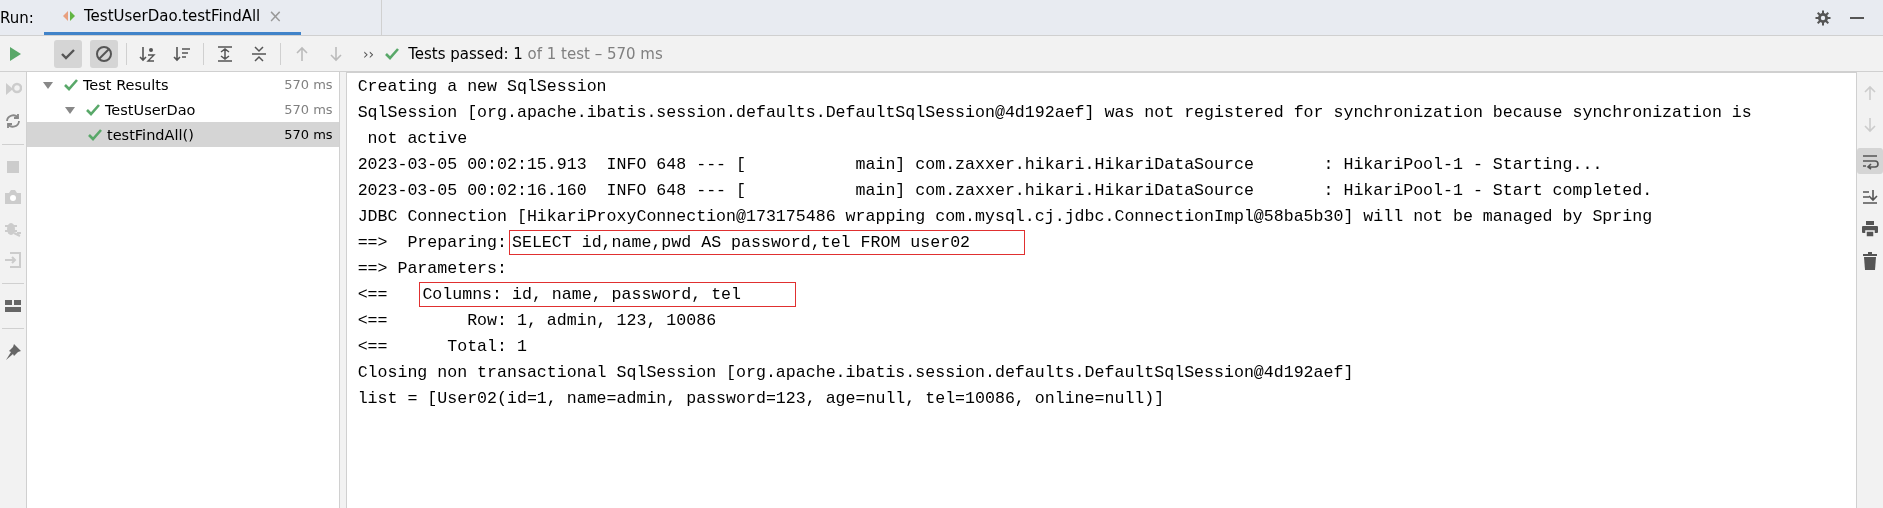  I want to click on show-ignored-button, so click(104, 53).